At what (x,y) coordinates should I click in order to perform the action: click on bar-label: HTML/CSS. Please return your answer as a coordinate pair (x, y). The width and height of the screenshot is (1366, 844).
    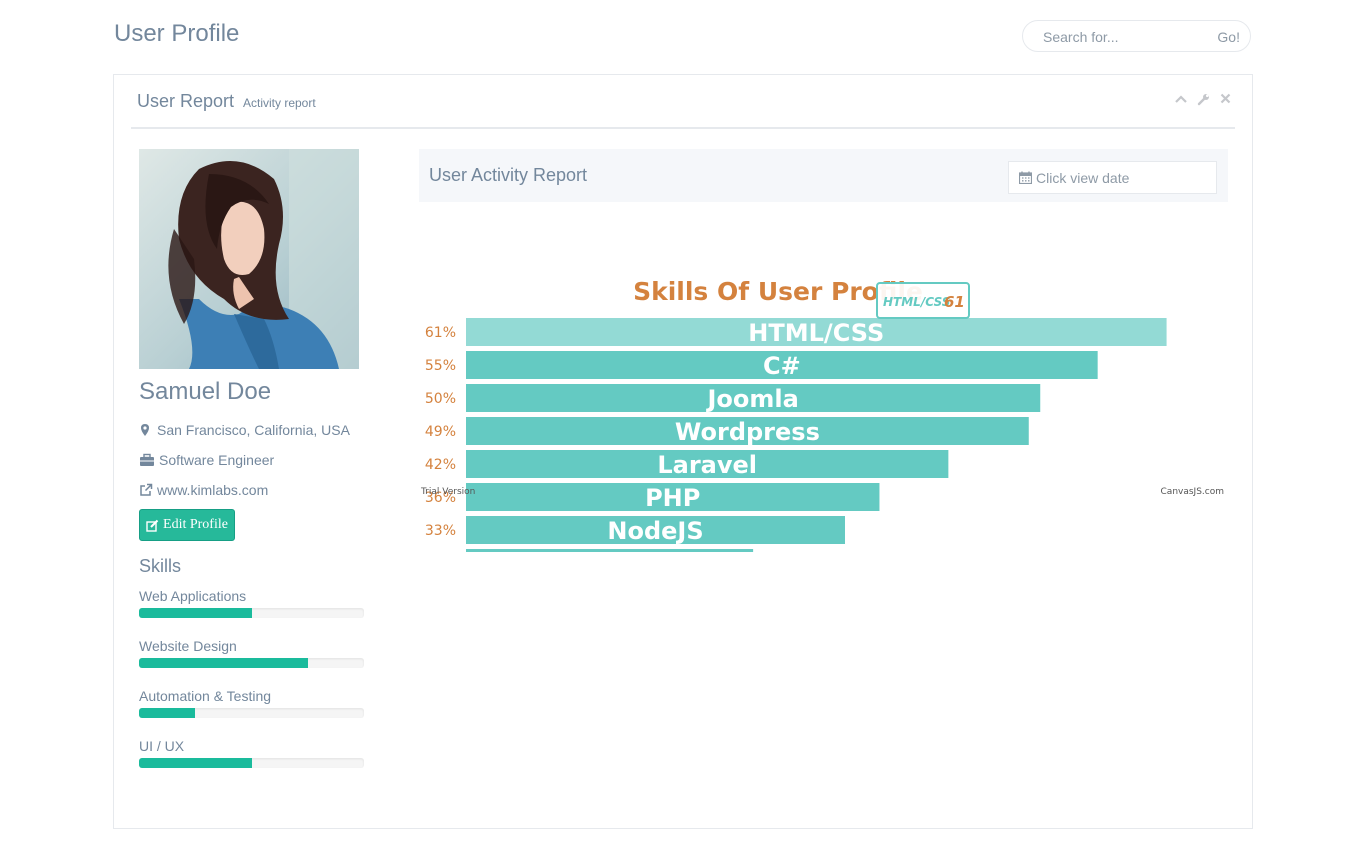
    Looking at the image, I should click on (816, 333).